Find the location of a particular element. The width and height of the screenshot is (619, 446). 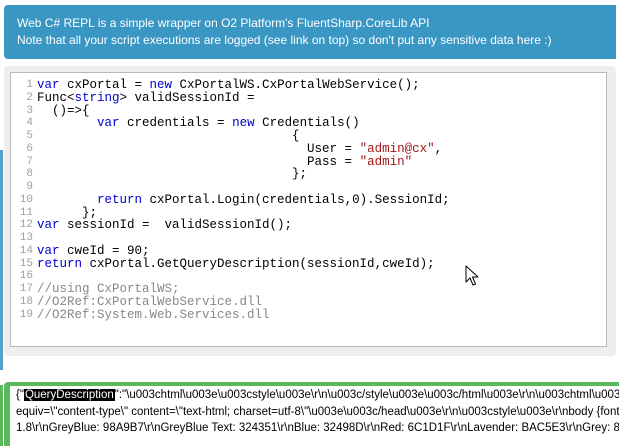

line-number: 12 is located at coordinates (26, 225).